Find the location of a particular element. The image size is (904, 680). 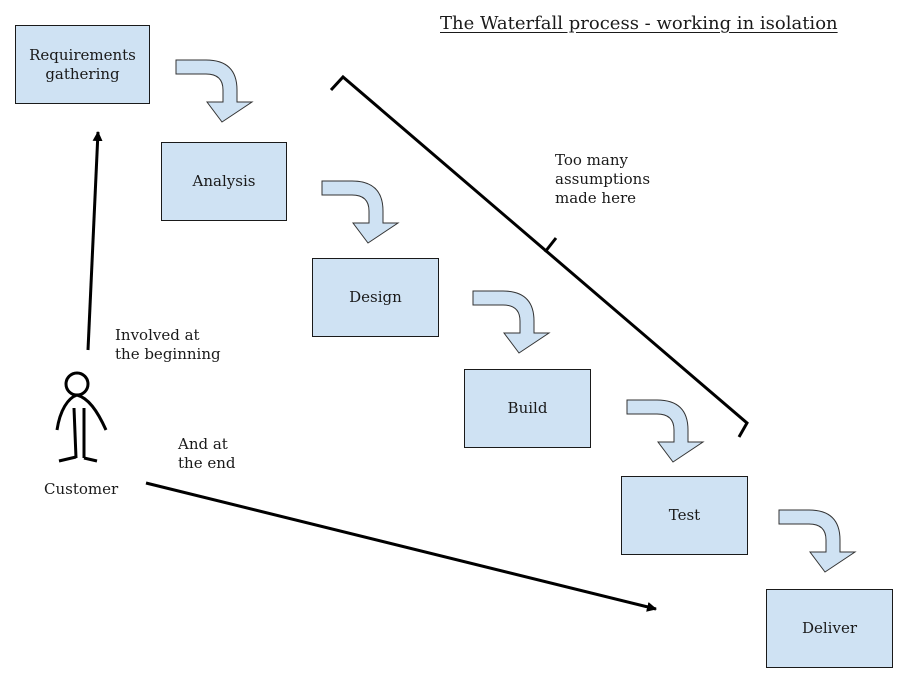

flow-arrow-build-to-test-icon is located at coordinates (665, 431).